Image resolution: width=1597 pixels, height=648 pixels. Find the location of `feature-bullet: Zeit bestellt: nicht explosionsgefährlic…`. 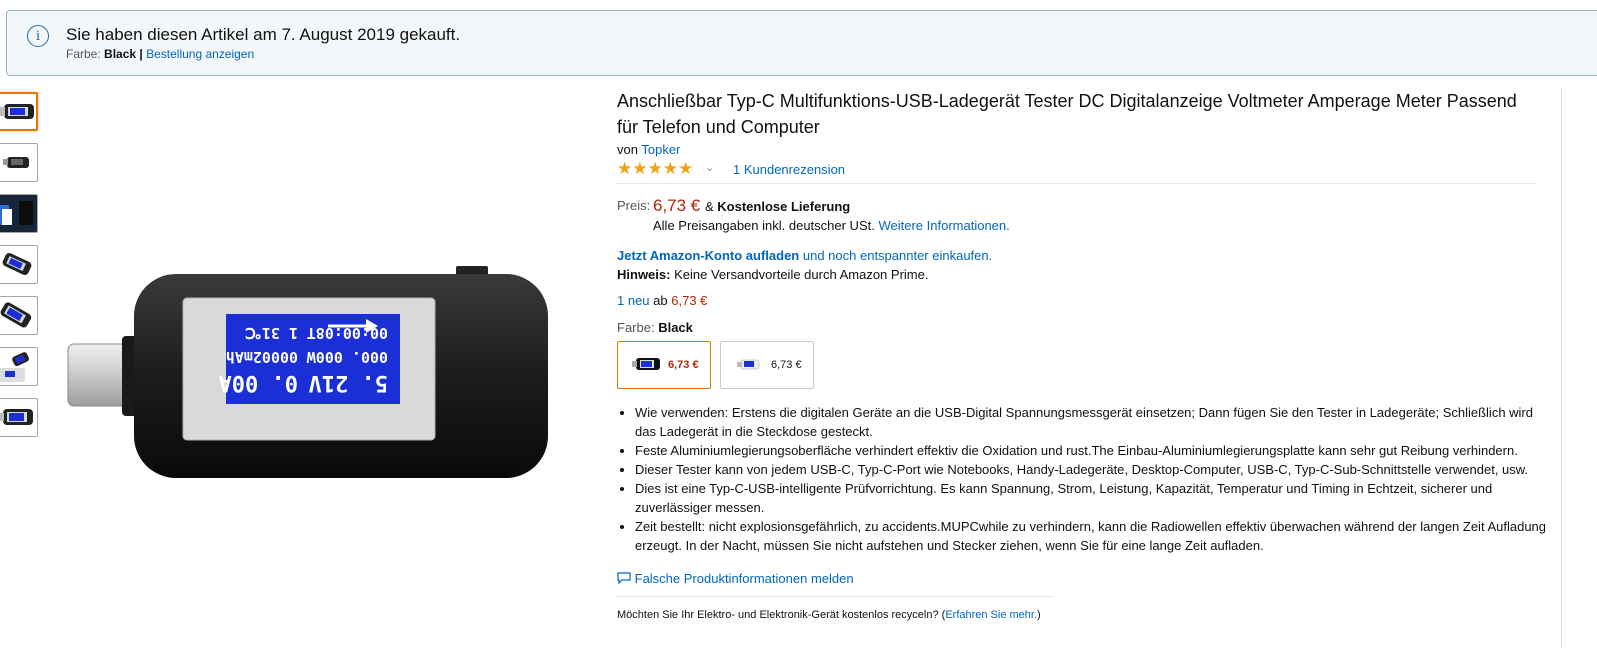

feature-bullet: Zeit bestellt: nicht explosionsgefährlic… is located at coordinates (1095, 536).